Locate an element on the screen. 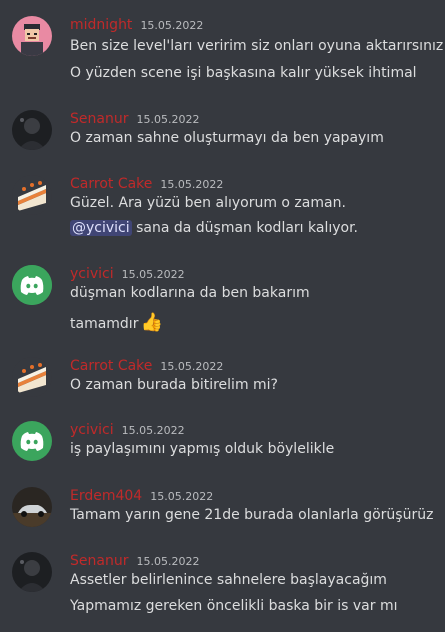 The image size is (445, 632). message-text-with-mention: @ycivici sana da düşman kodları kalıyor. is located at coordinates (214, 228).